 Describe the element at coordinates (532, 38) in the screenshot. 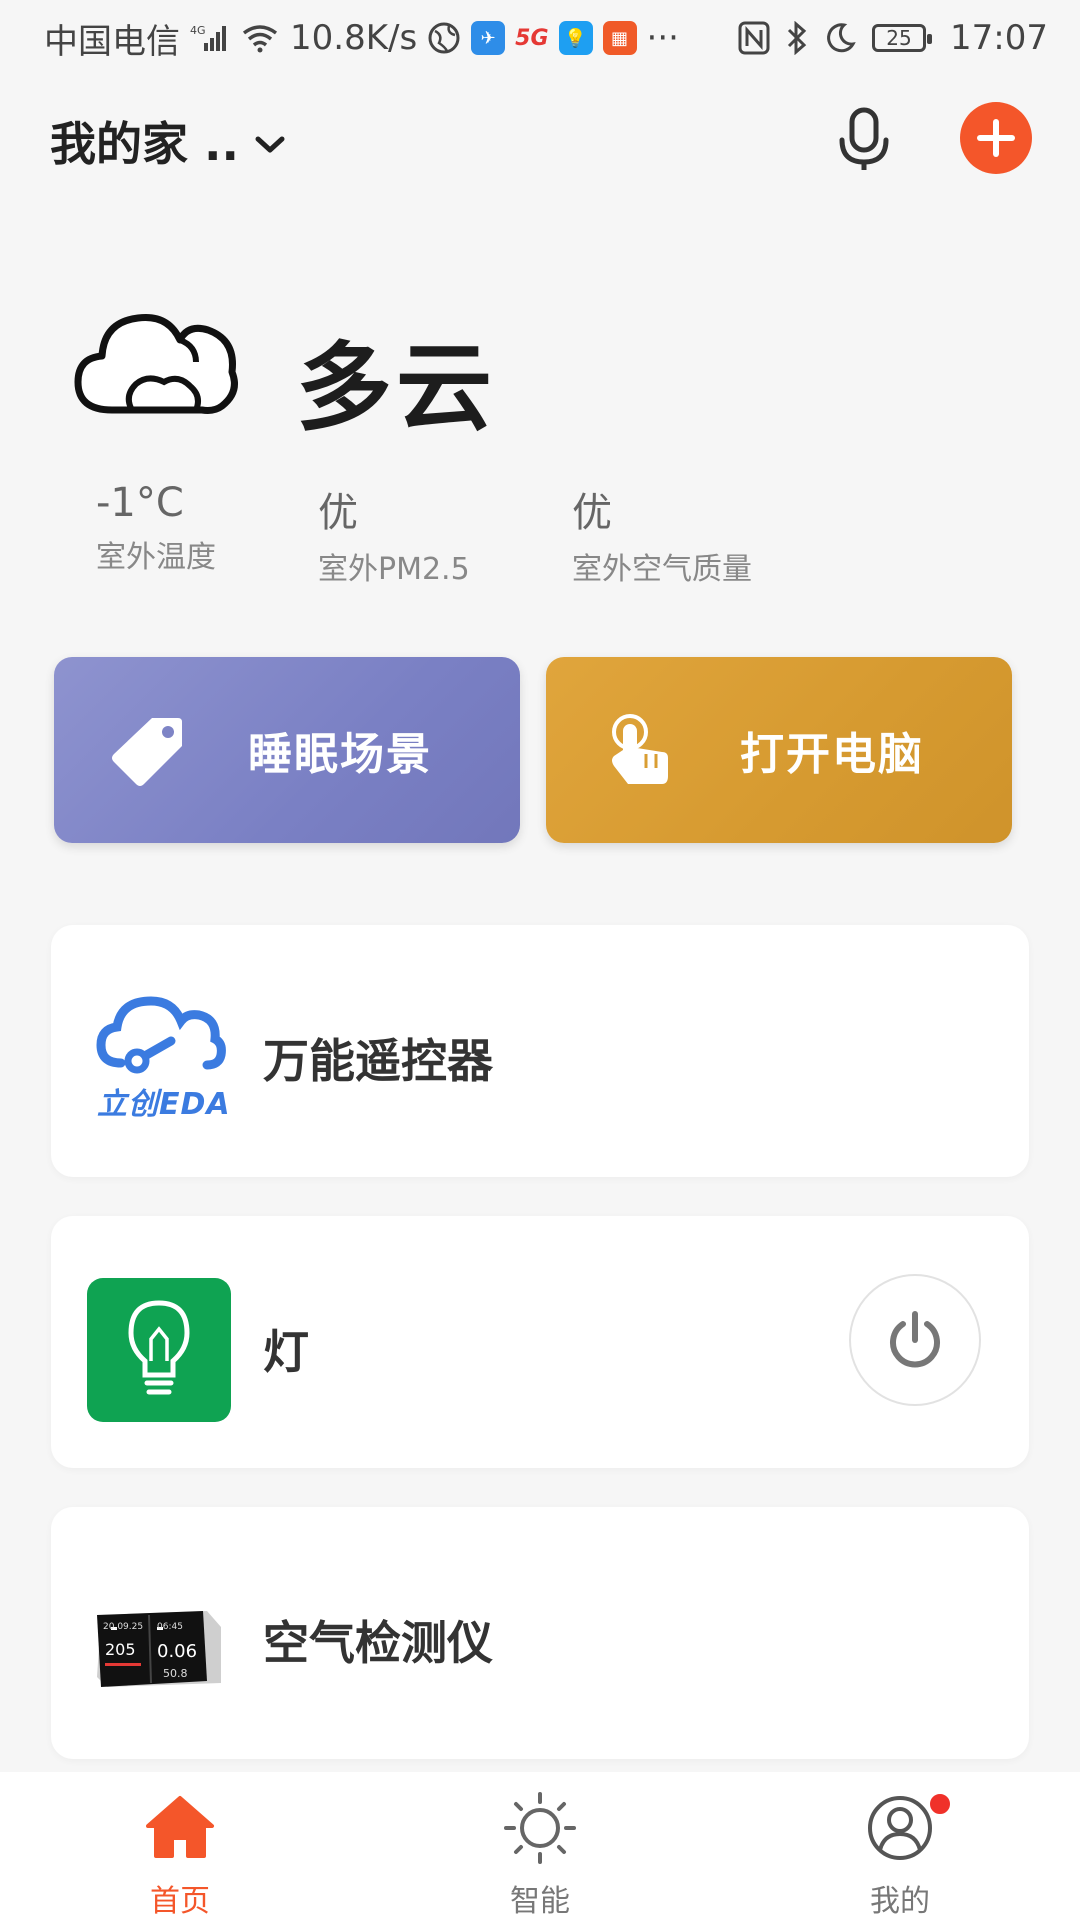

I see `app-5g-icon: 5G` at that location.